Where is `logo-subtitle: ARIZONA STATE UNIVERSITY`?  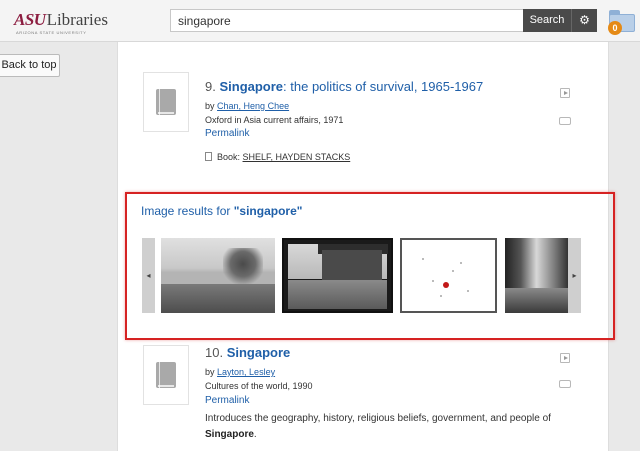 logo-subtitle: ARIZONA STATE UNIVERSITY is located at coordinates (51, 32).